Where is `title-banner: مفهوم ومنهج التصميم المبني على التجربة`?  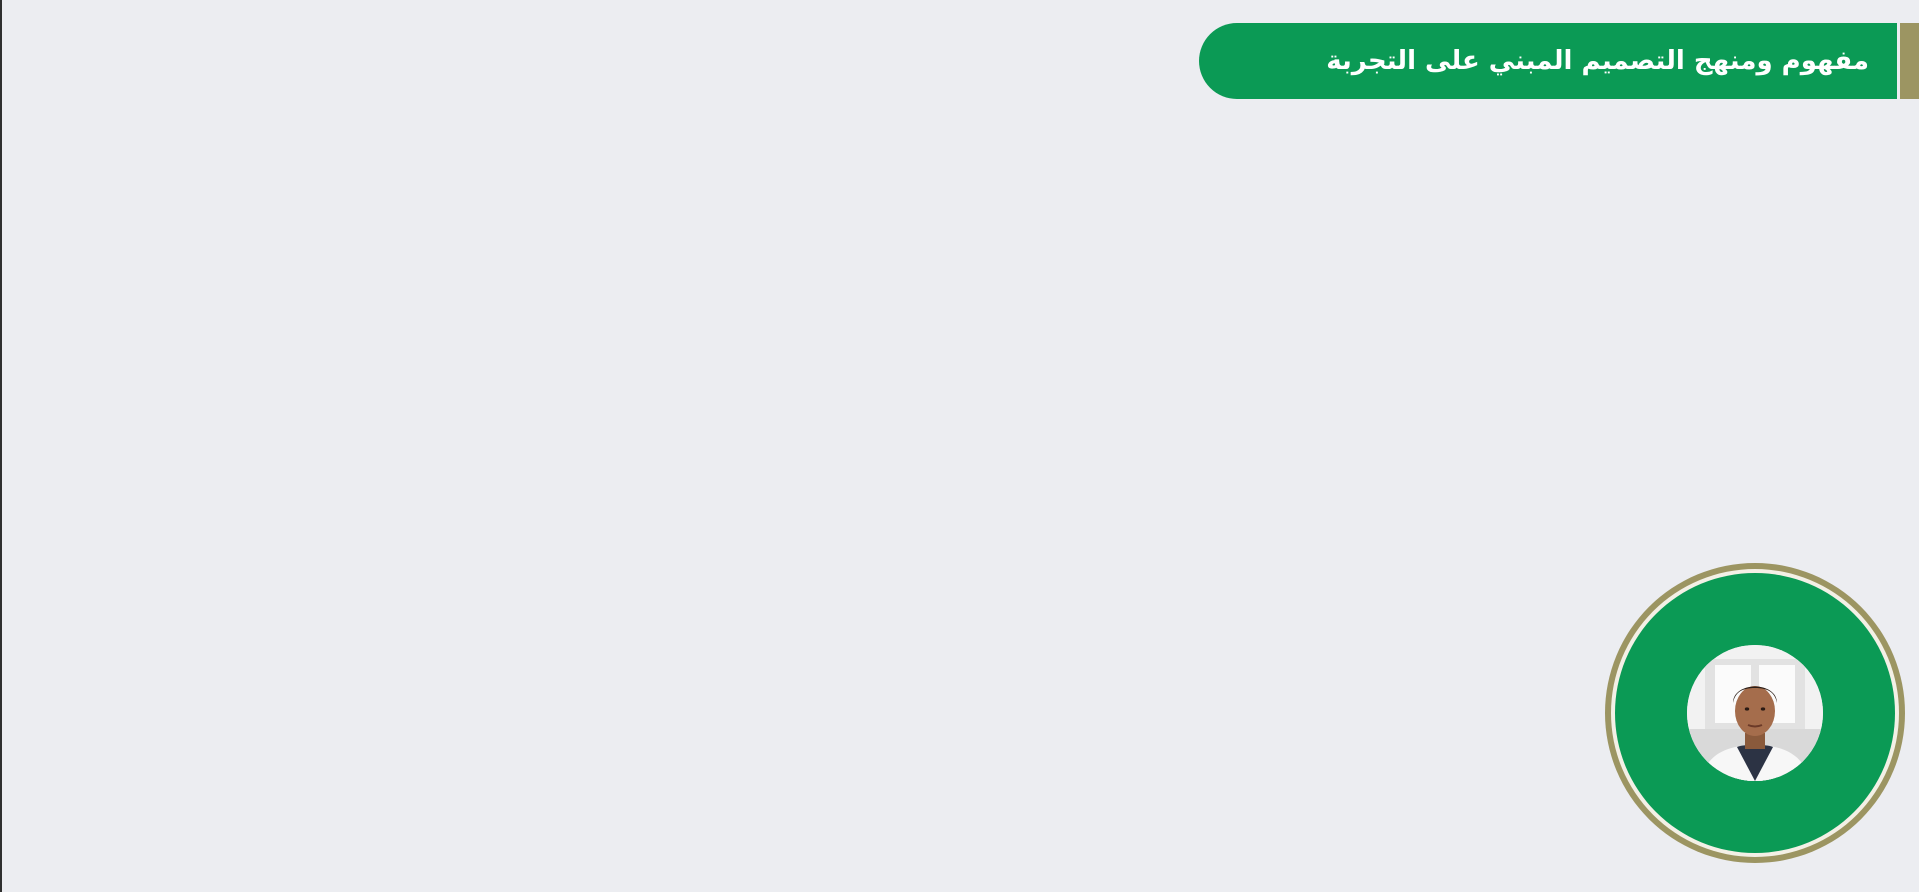
title-banner: مفهوم ومنهج التصميم المبني على التجربة is located at coordinates (1548, 61).